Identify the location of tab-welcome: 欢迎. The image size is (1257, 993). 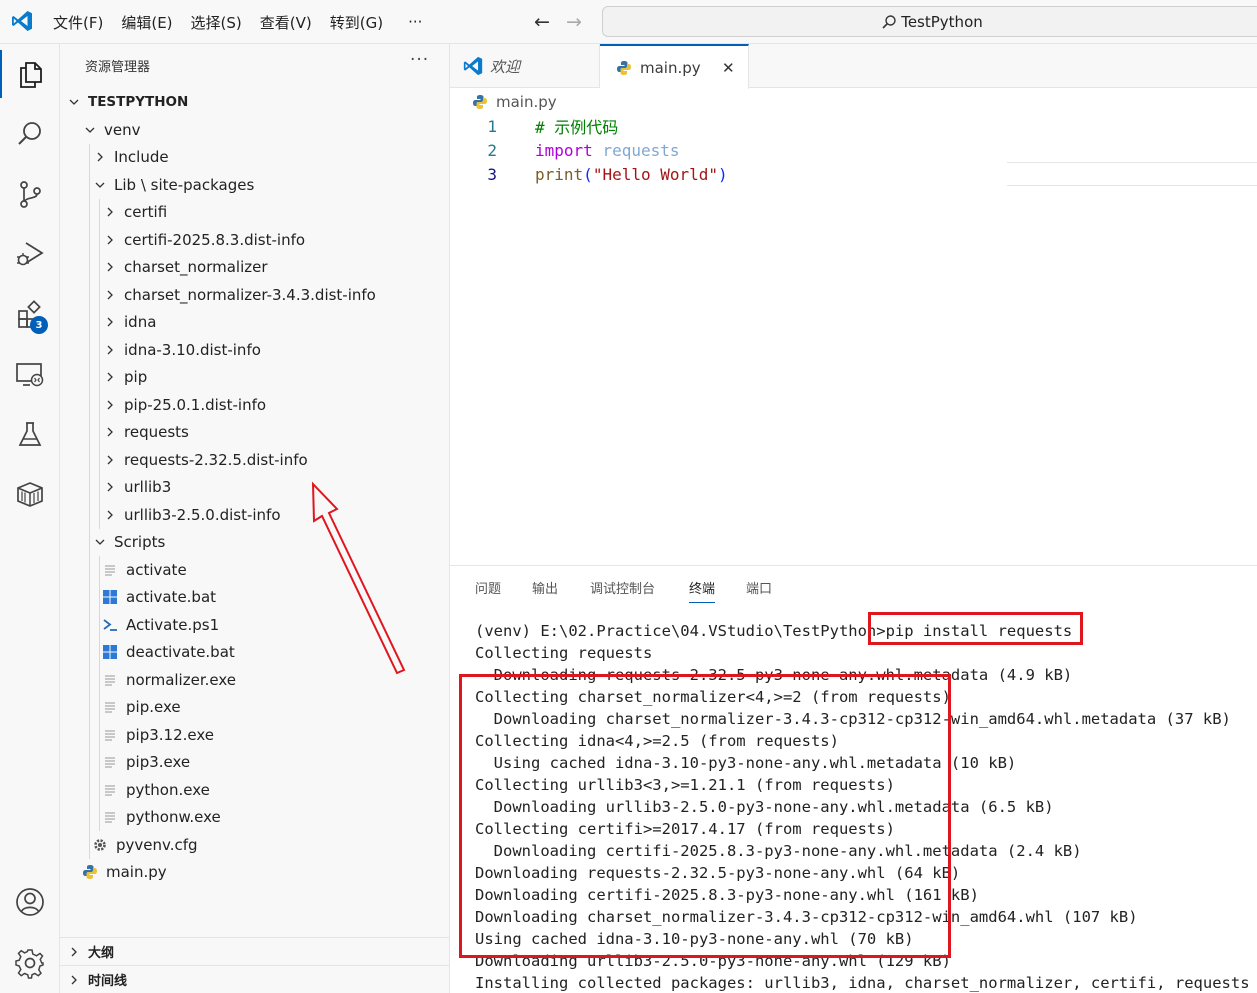
(525, 66).